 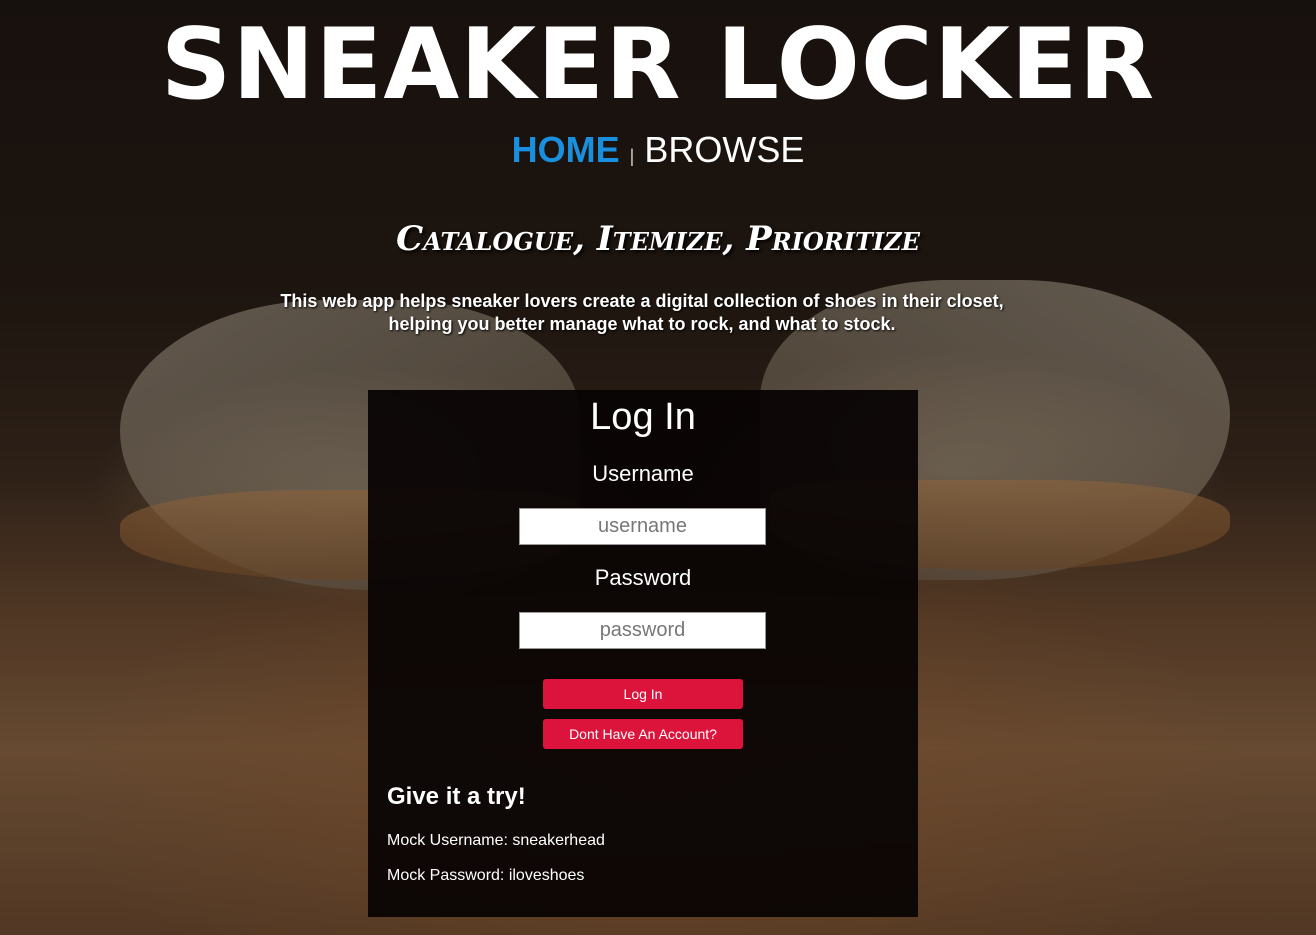 What do you see at coordinates (486, 875) in the screenshot?
I see `mock-password-text: Mock Password: iloveshoes` at bounding box center [486, 875].